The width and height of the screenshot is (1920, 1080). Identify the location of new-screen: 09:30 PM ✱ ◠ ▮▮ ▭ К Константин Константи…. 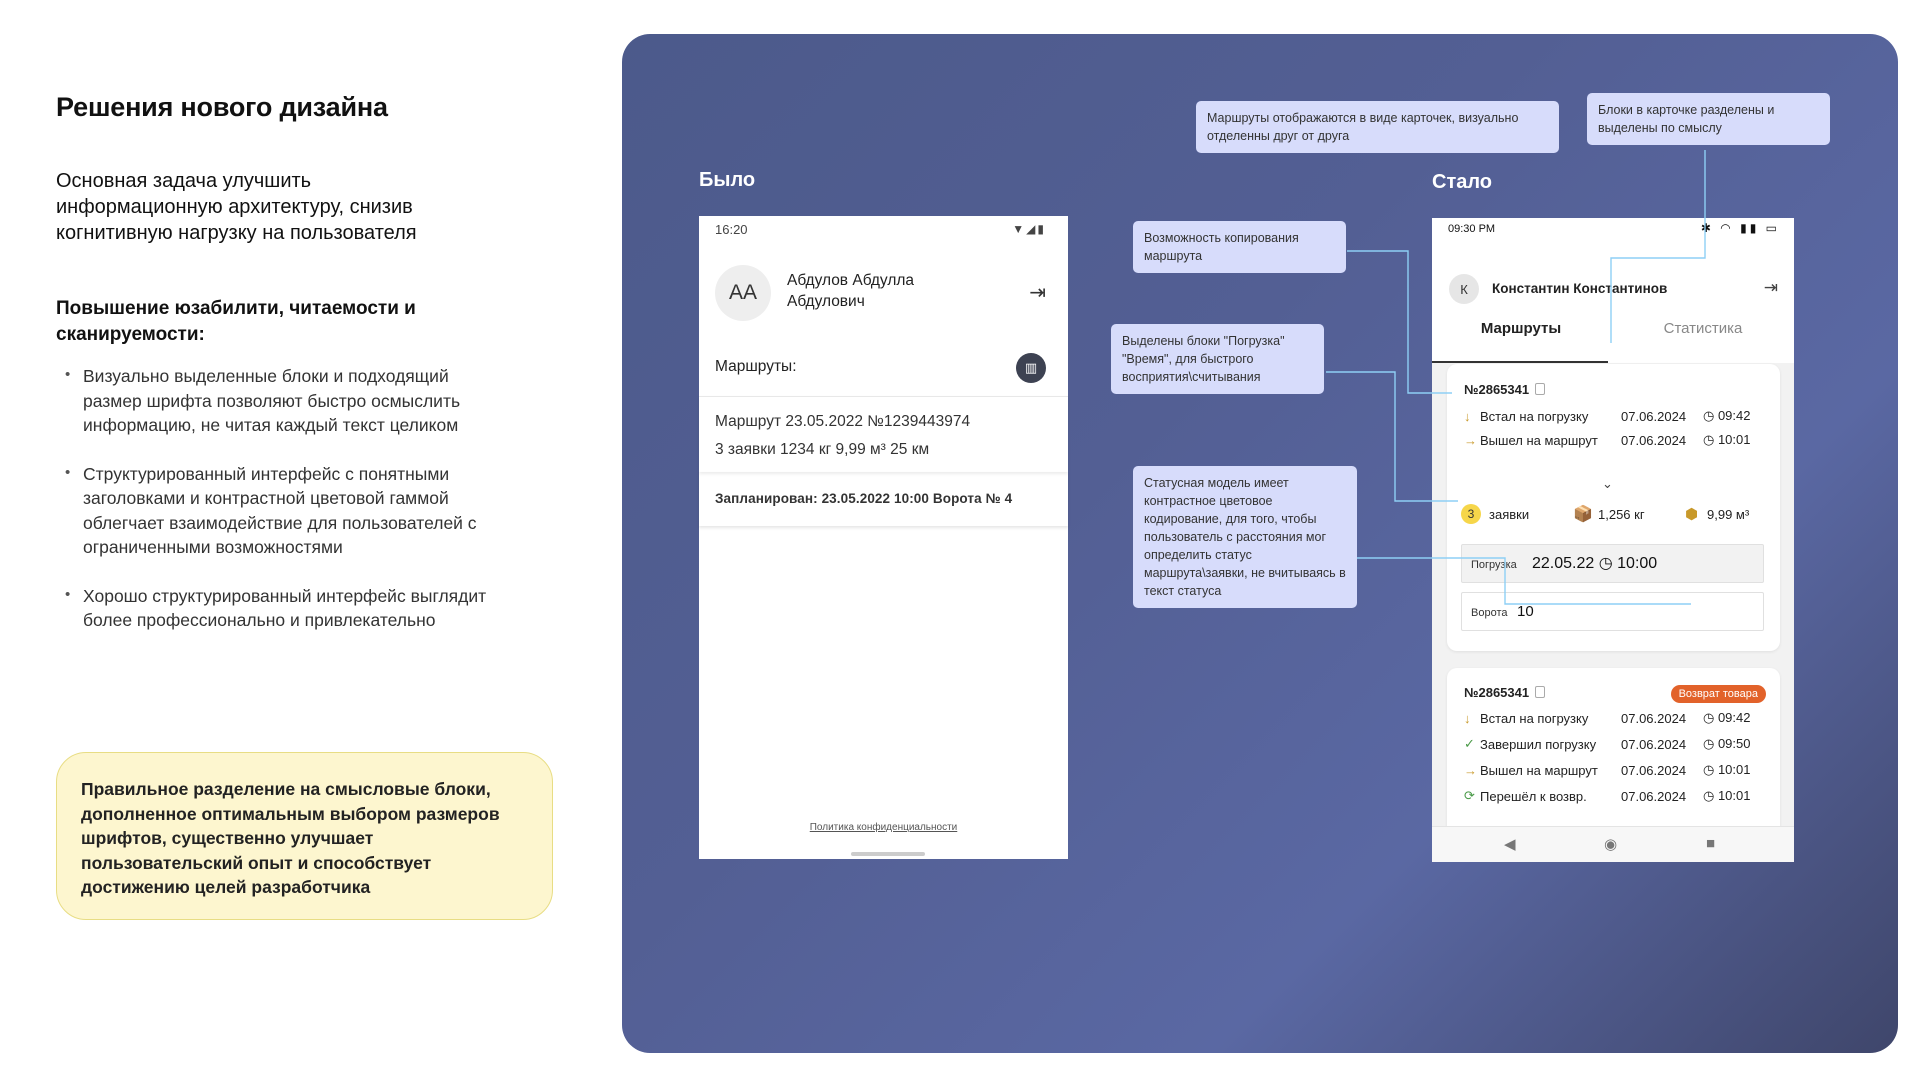
(1613, 540).